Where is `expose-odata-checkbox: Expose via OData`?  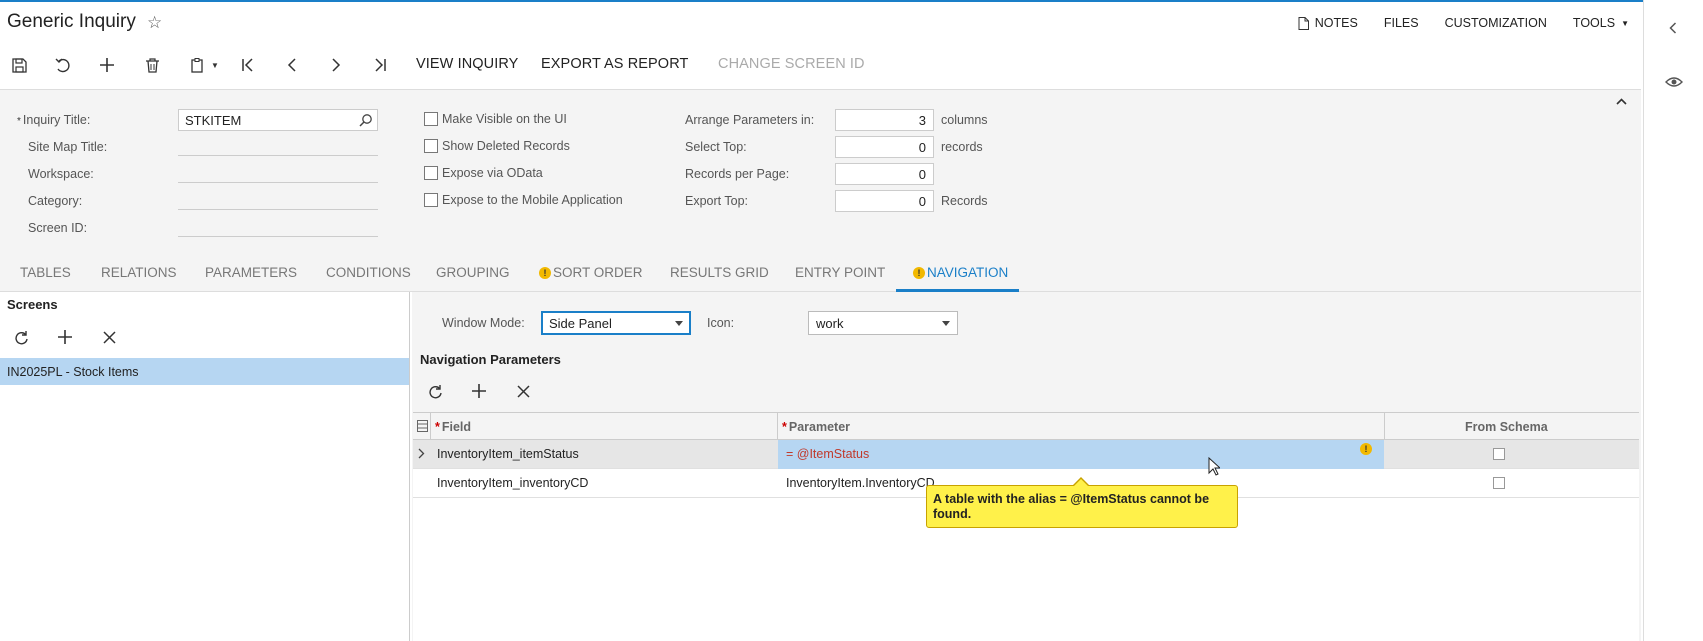
expose-odata-checkbox: Expose via OData is located at coordinates (483, 173).